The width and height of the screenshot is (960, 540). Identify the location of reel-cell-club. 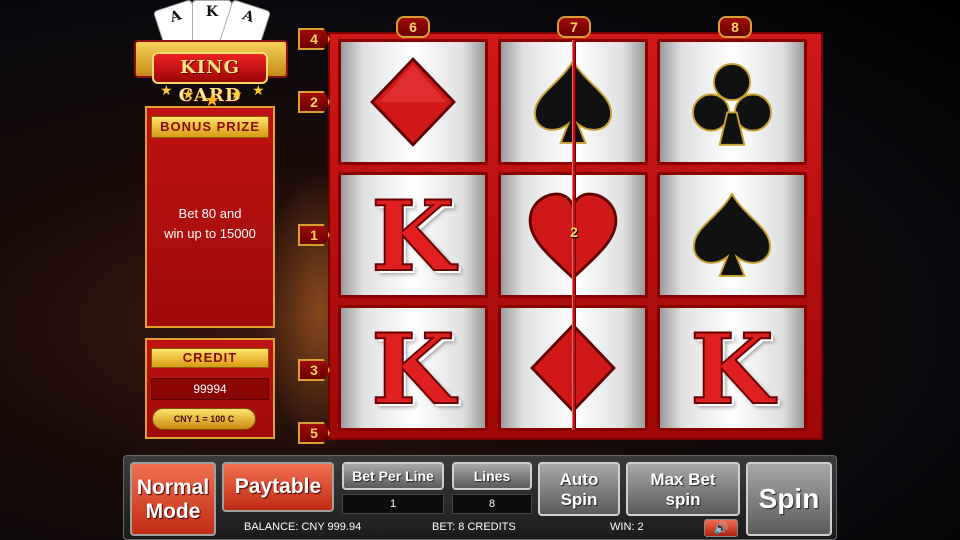
(732, 102).